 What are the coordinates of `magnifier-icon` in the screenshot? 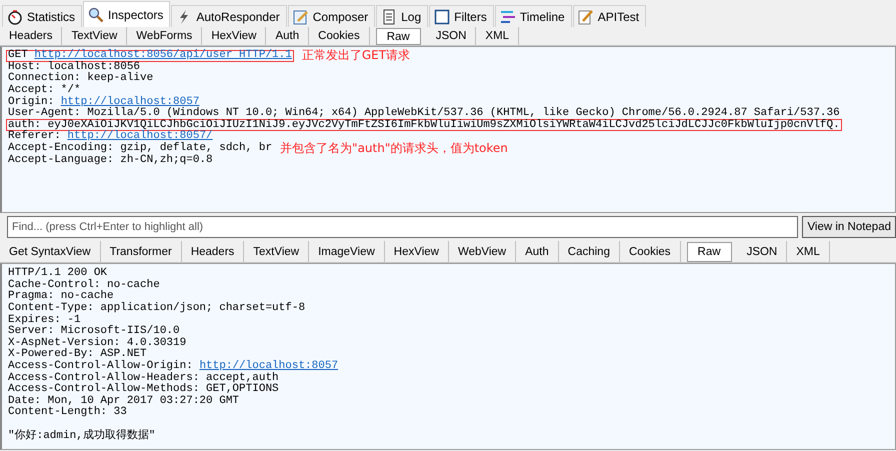 It's located at (96, 14).